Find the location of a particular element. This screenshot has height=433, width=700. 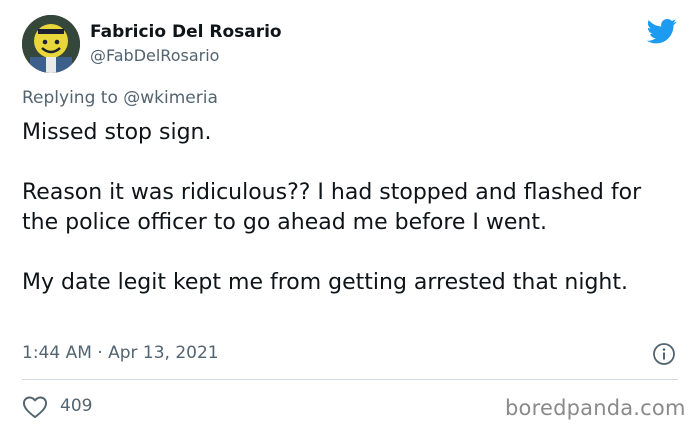

tweet-timestamp: 1:44 AM · Apr 13, 2021 is located at coordinates (120, 353).